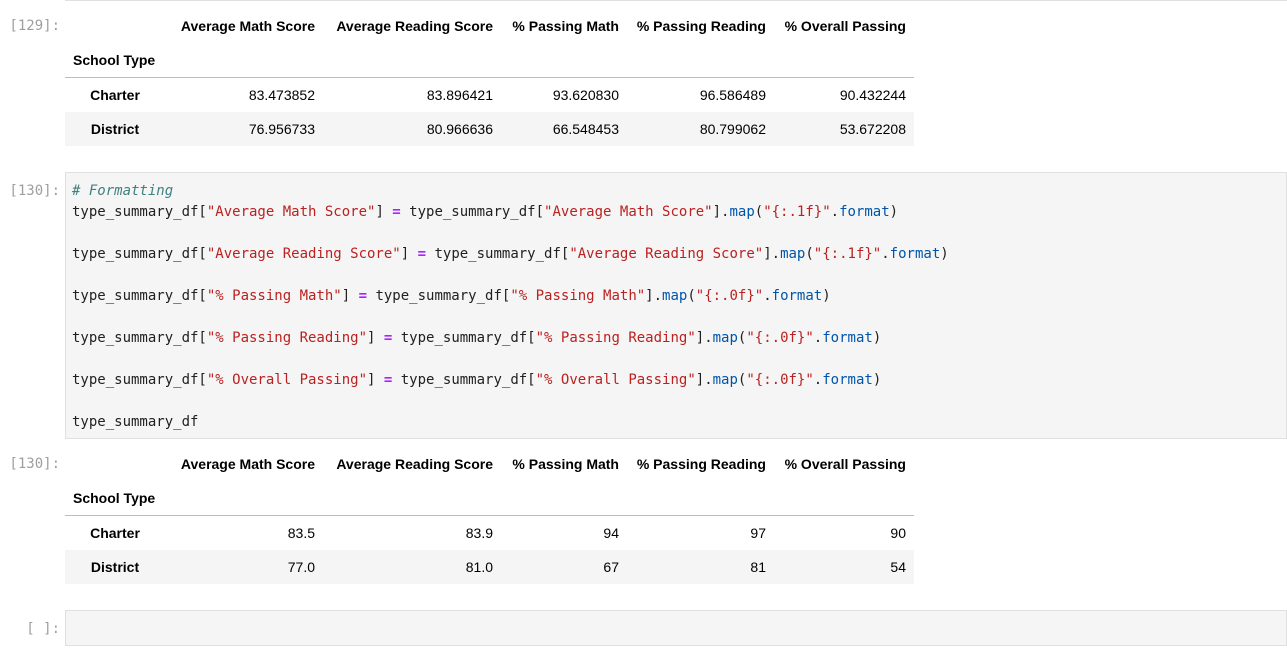  Describe the element at coordinates (758, 567) in the screenshot. I see `table-cell: 81` at that location.